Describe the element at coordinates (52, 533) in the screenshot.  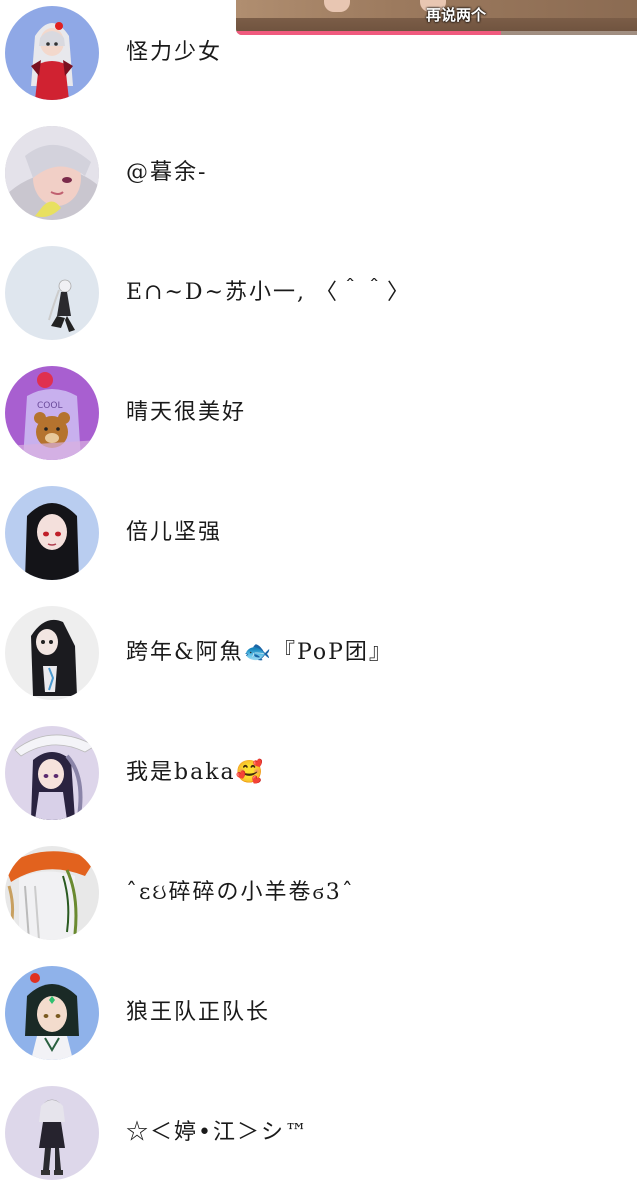
I see `avatar-icon-black-haired-girl` at that location.